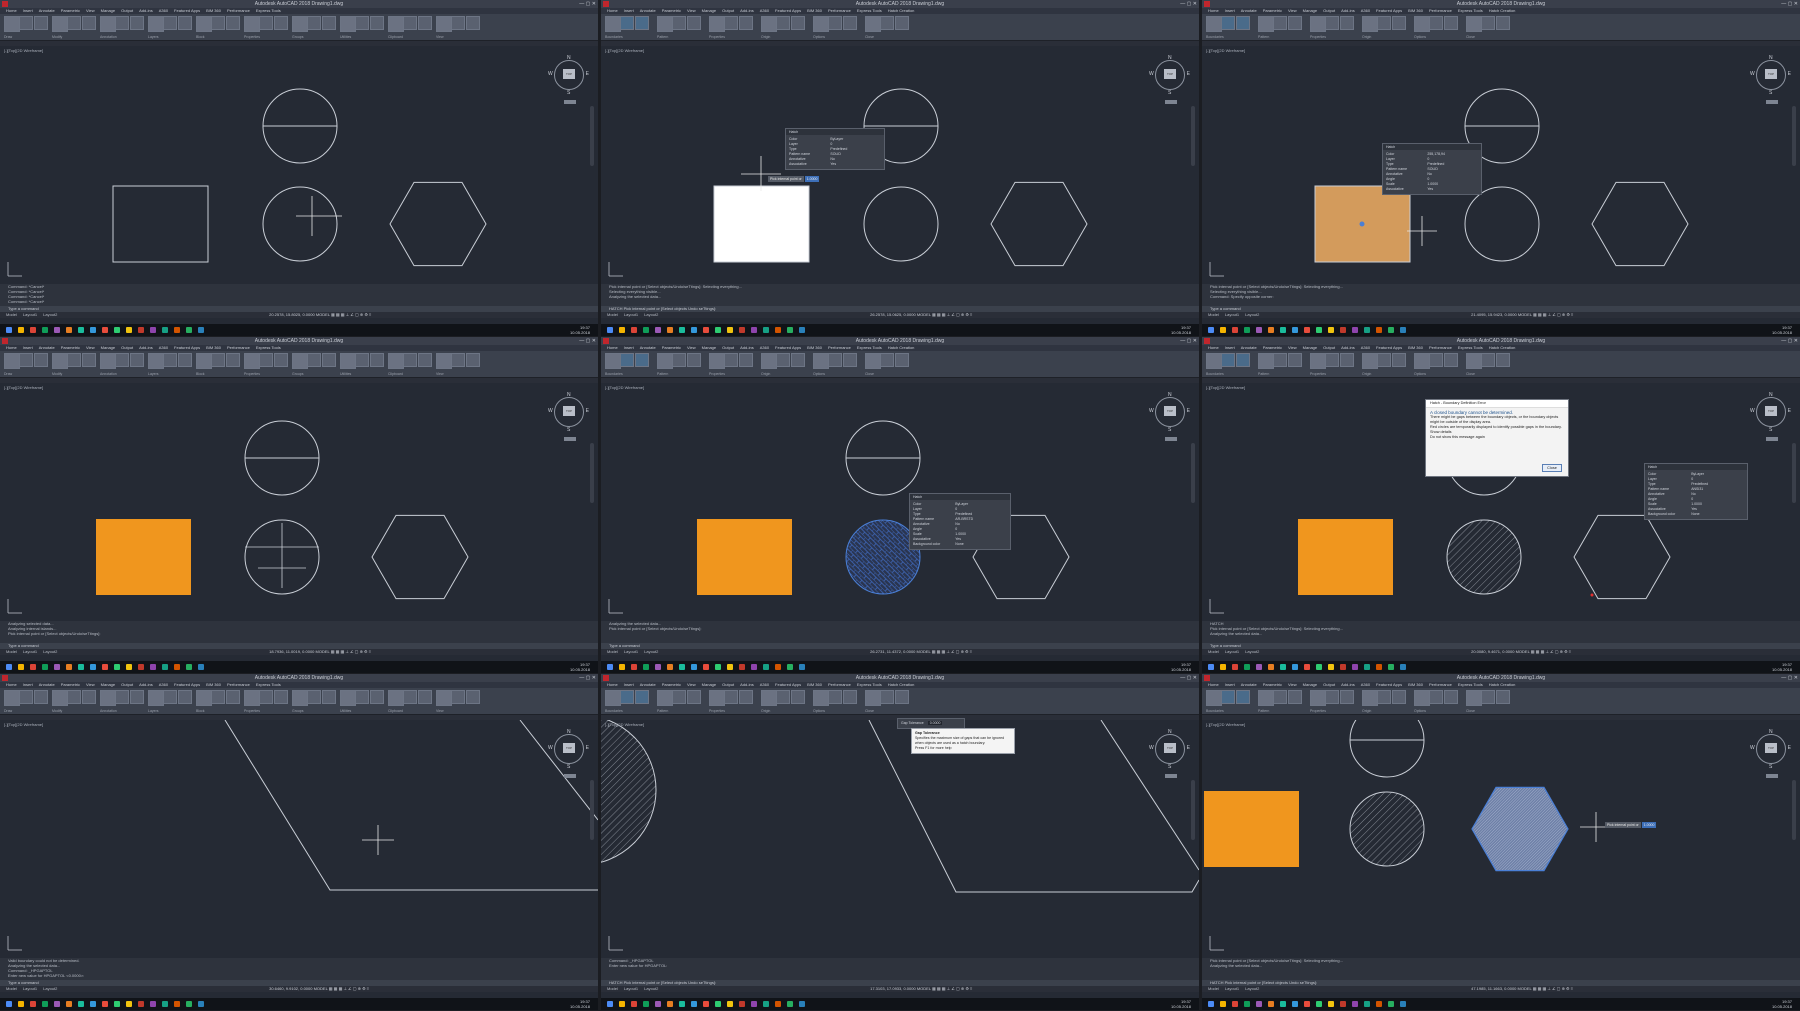  Describe the element at coordinates (1170, 395) in the screenshot. I see `viewcube-n: N` at that location.